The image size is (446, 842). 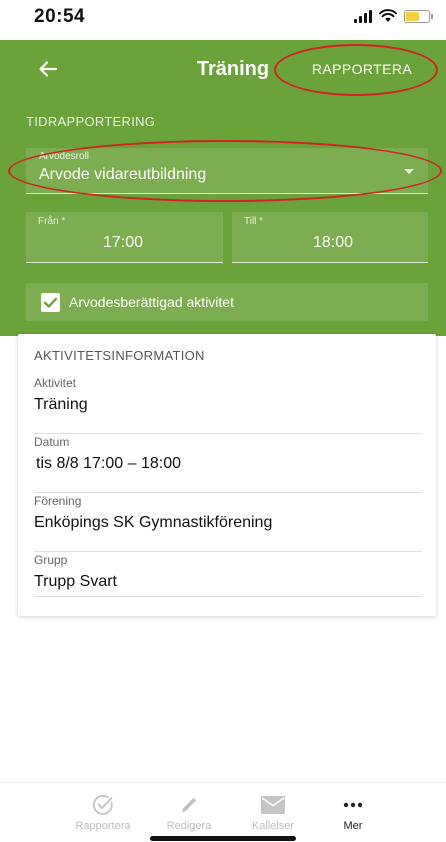 I want to click on info-label: Aktivitet, so click(x=55, y=383).